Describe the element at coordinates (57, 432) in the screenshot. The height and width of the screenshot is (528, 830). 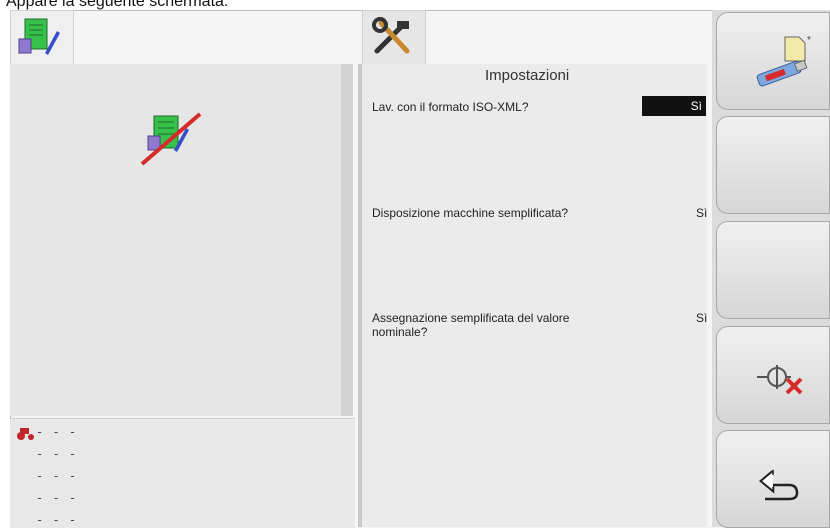
I see `status-row-1: - - -` at that location.